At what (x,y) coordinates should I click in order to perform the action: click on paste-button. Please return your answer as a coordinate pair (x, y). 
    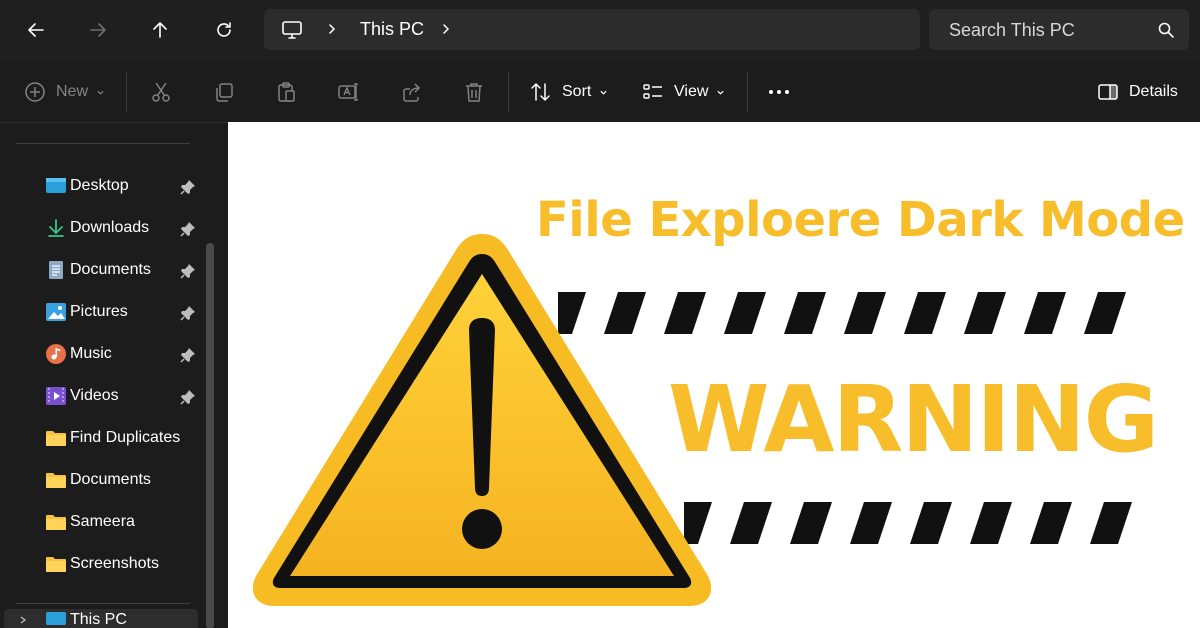
    Looking at the image, I should click on (286, 92).